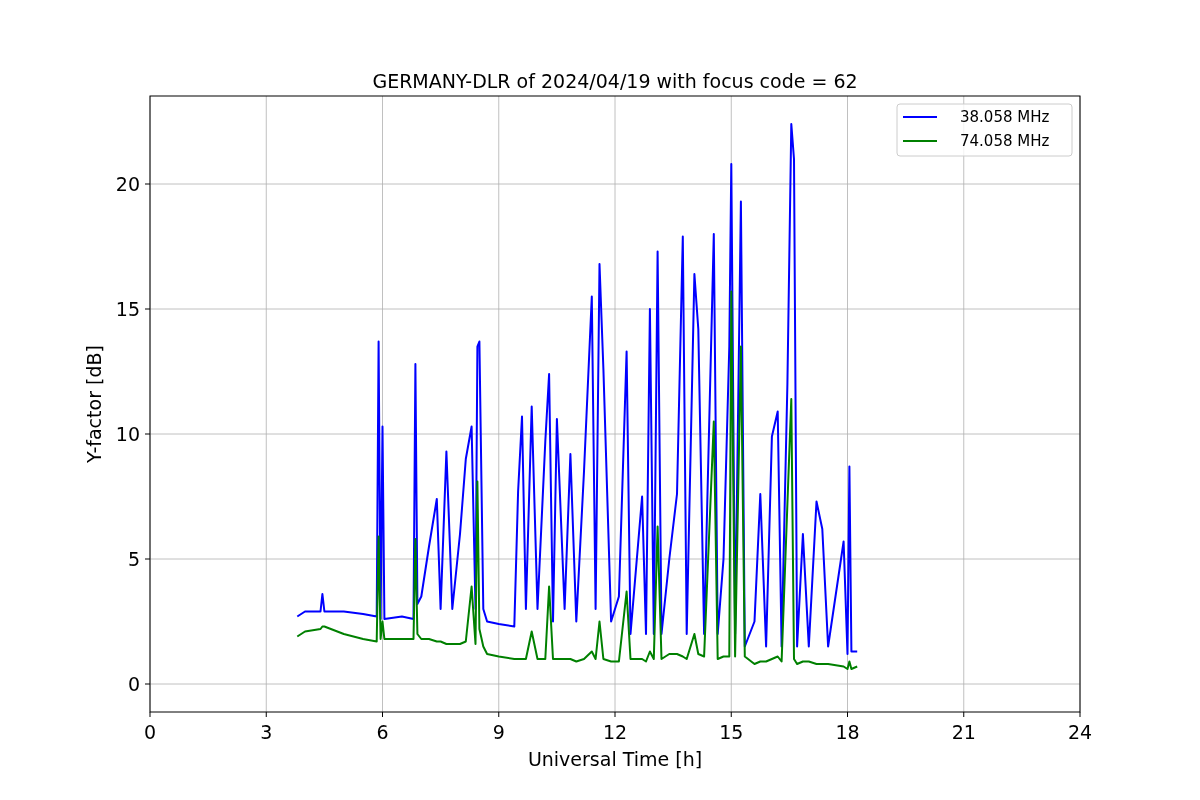 The height and width of the screenshot is (800, 1200). Describe the element at coordinates (847, 732) in the screenshot. I see `x-tick-label: 18` at that location.